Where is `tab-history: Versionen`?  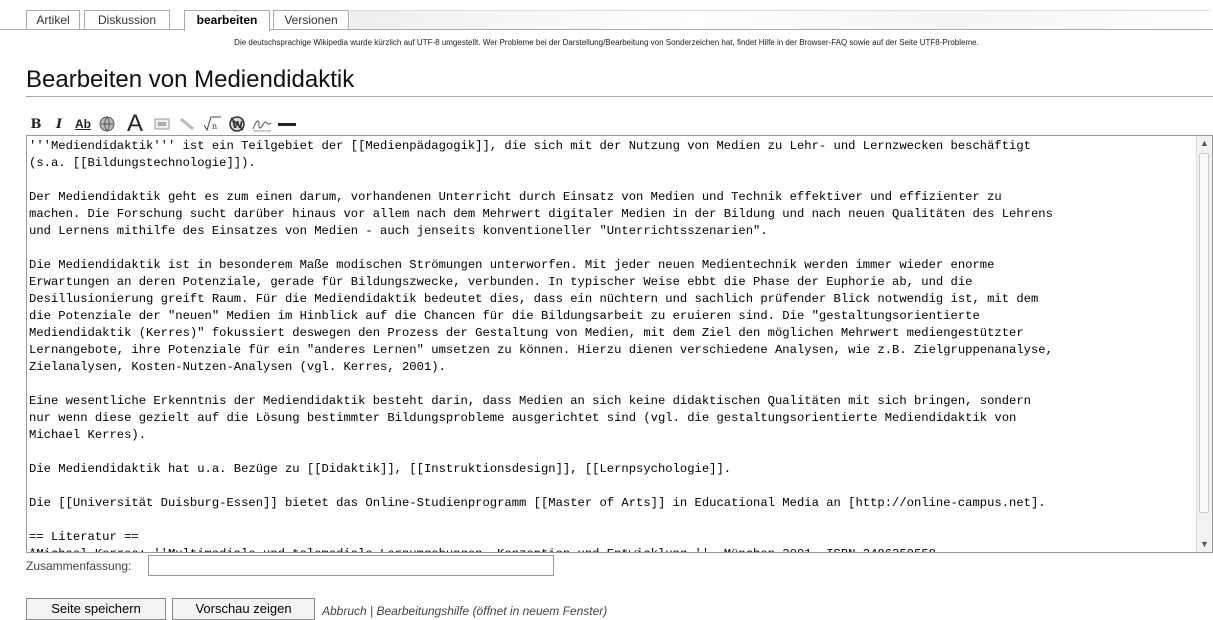
tab-history: Versionen is located at coordinates (311, 19).